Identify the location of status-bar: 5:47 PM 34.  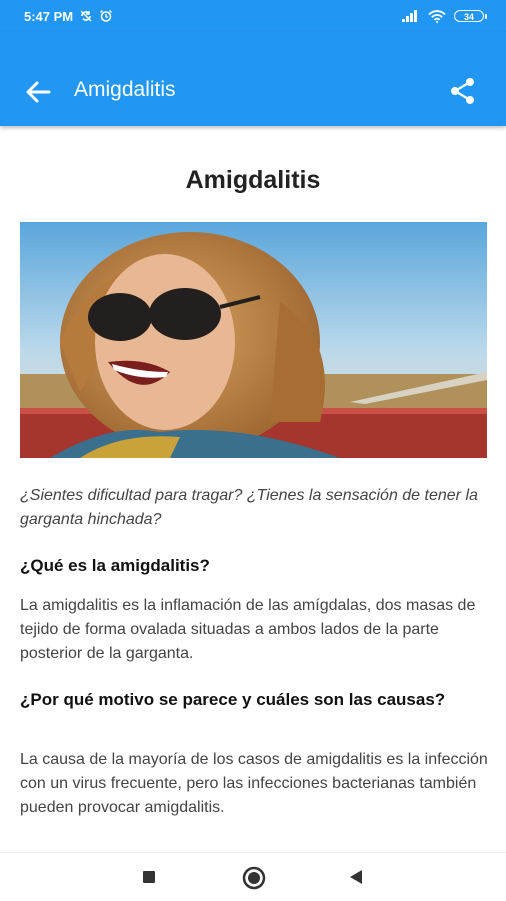
(253, 16).